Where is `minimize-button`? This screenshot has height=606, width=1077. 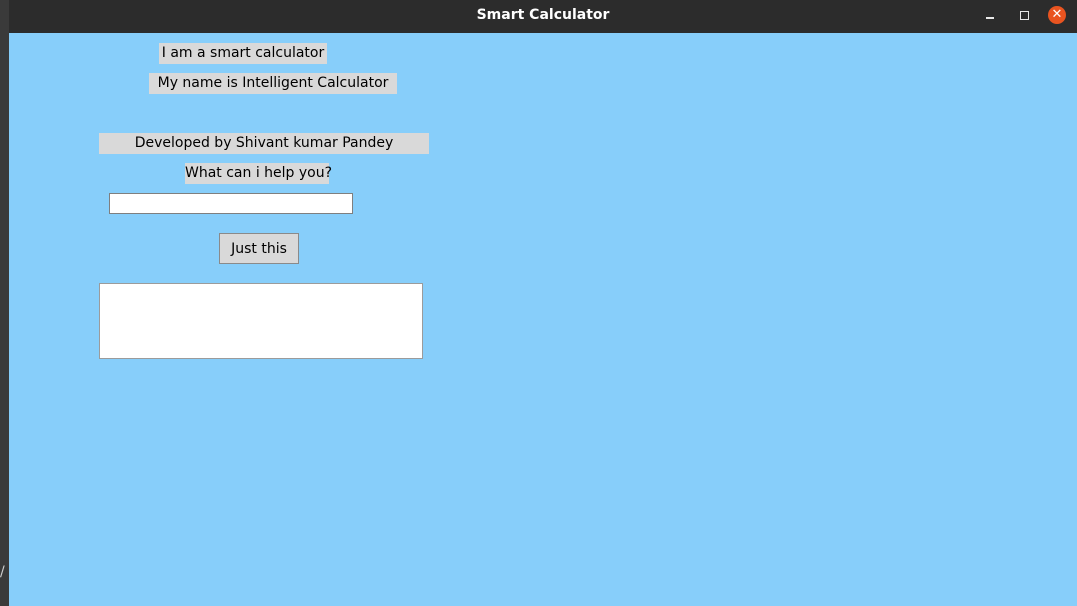 minimize-button is located at coordinates (990, 15).